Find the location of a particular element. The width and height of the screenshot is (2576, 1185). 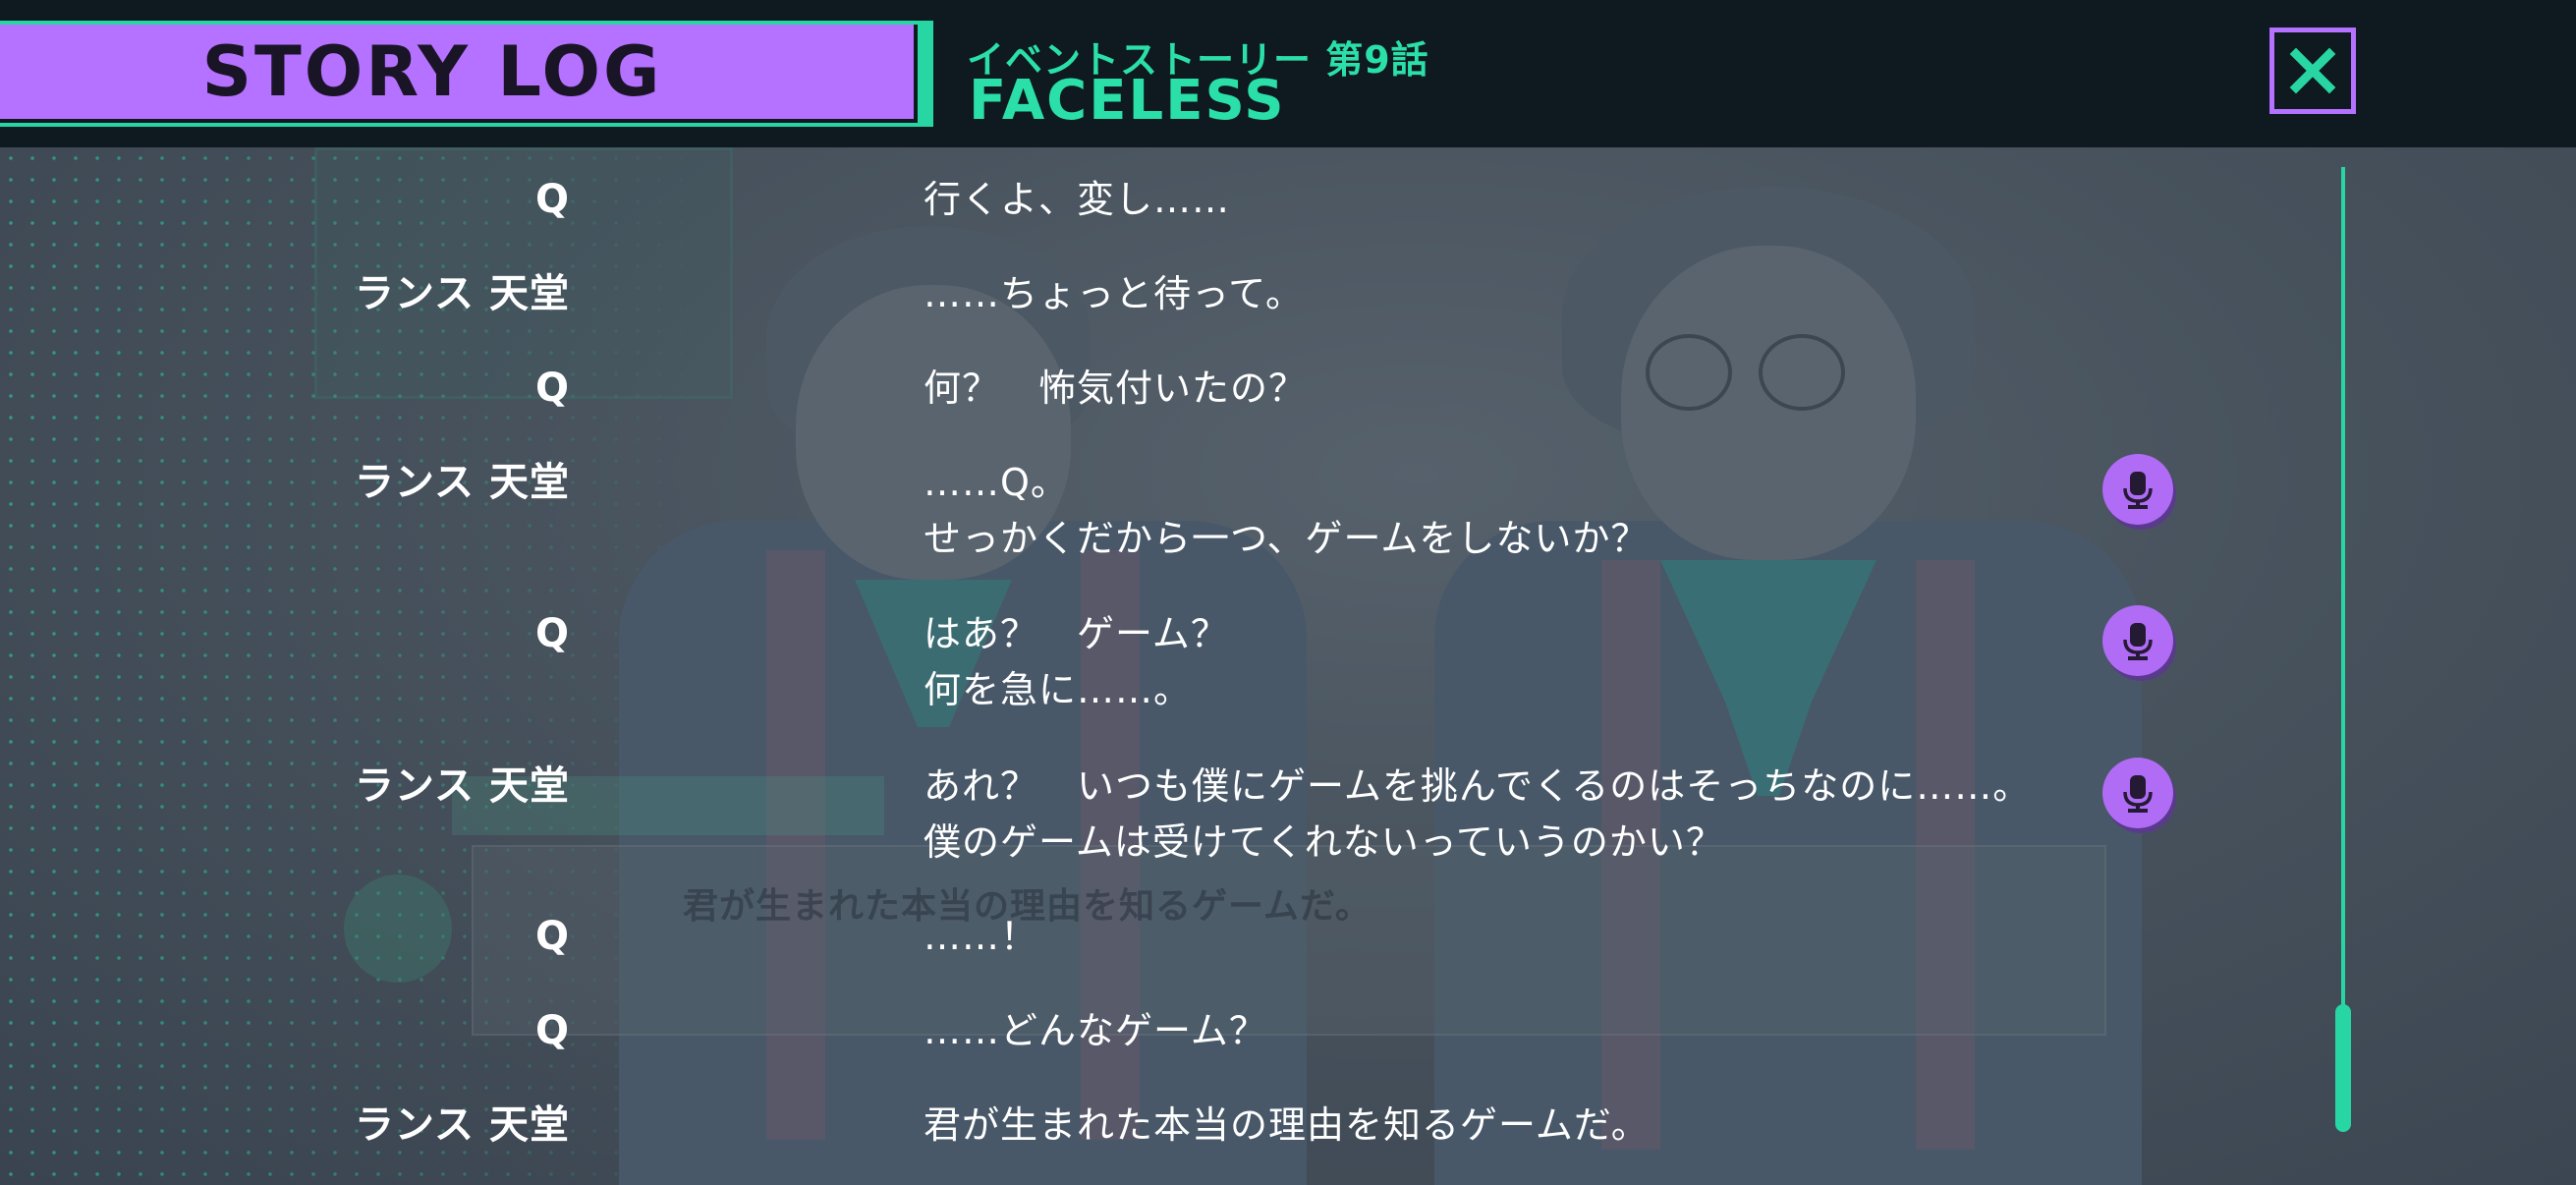

scrollbar-thumb is located at coordinates (2343, 1068).